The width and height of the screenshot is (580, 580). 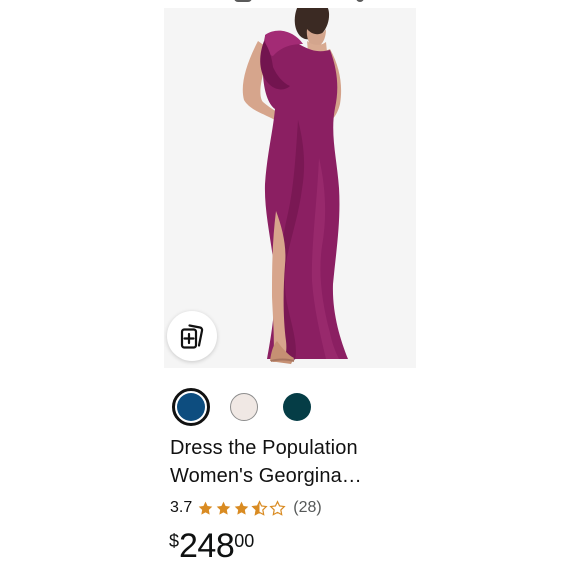 What do you see at coordinates (307, 507) in the screenshot?
I see `review-count: (28)` at bounding box center [307, 507].